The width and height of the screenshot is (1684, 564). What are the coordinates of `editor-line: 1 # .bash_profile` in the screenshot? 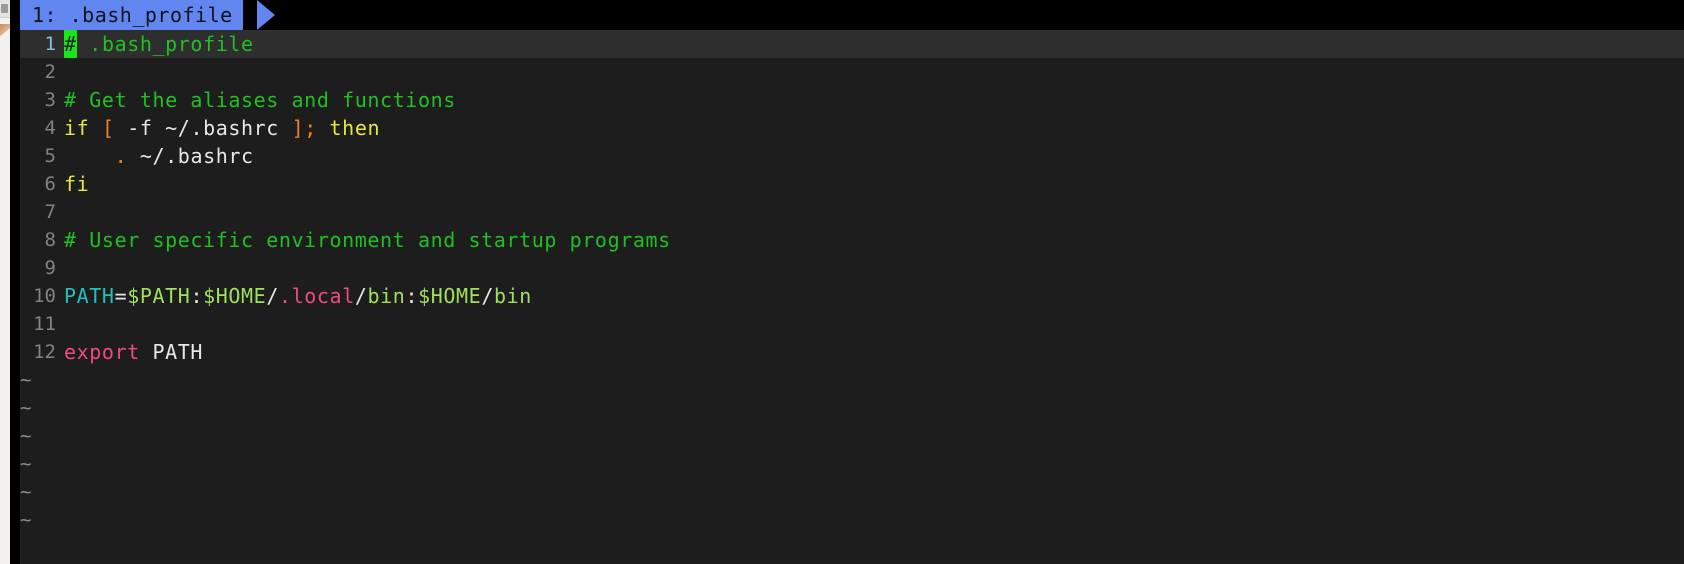 It's located at (852, 44).